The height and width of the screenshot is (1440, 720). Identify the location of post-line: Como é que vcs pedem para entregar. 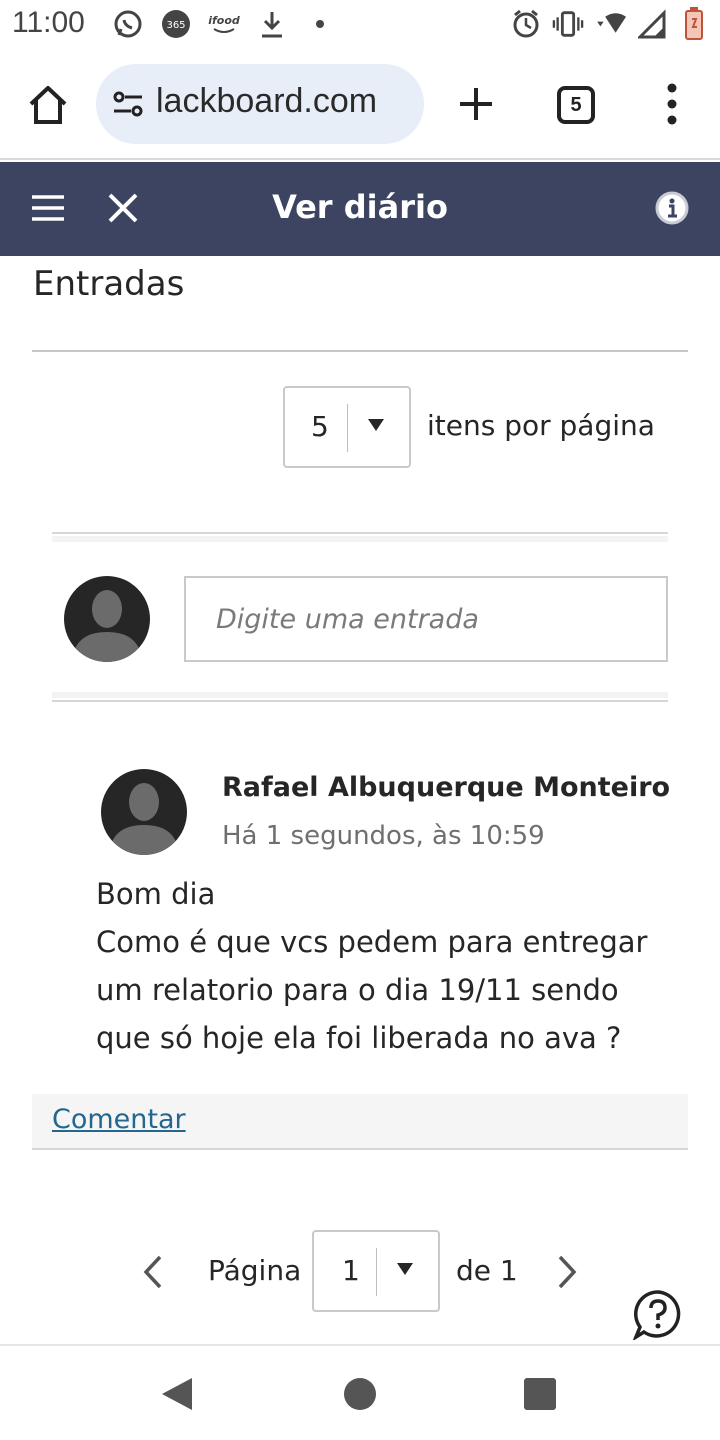
(372, 942).